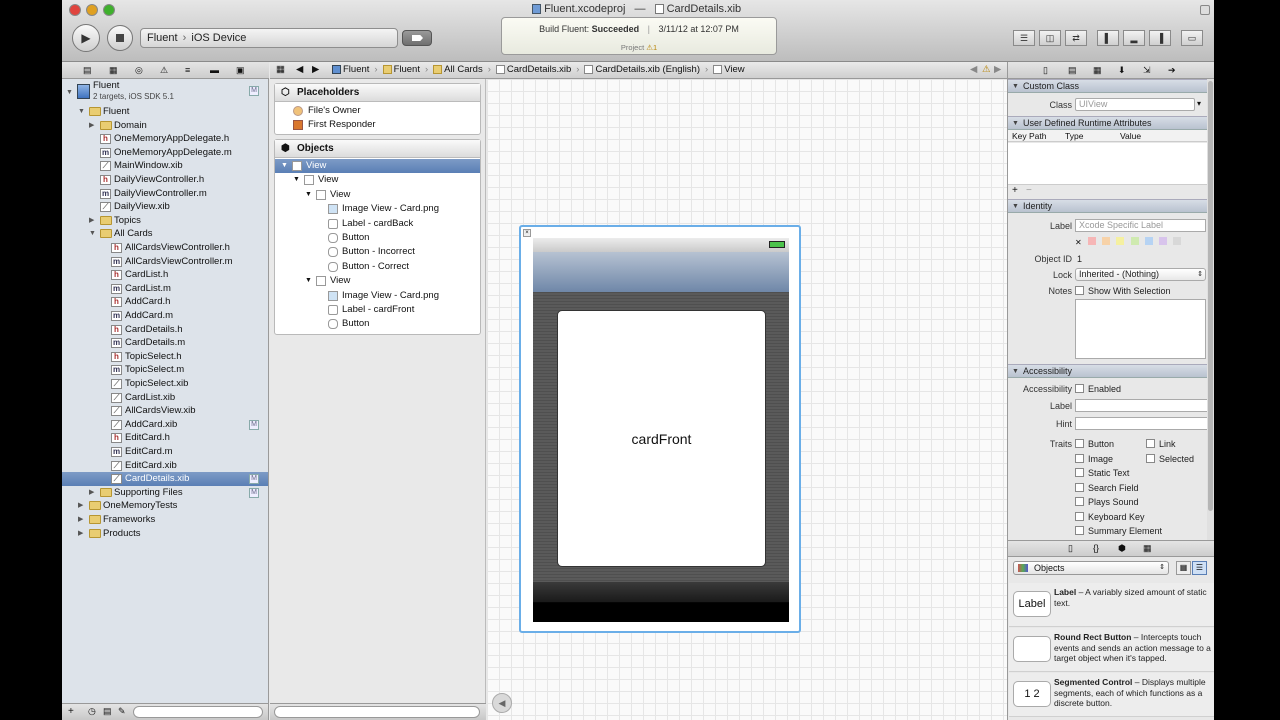 The image size is (1280, 720). What do you see at coordinates (1205, 10) in the screenshot?
I see `fullscreen-button` at bounding box center [1205, 10].